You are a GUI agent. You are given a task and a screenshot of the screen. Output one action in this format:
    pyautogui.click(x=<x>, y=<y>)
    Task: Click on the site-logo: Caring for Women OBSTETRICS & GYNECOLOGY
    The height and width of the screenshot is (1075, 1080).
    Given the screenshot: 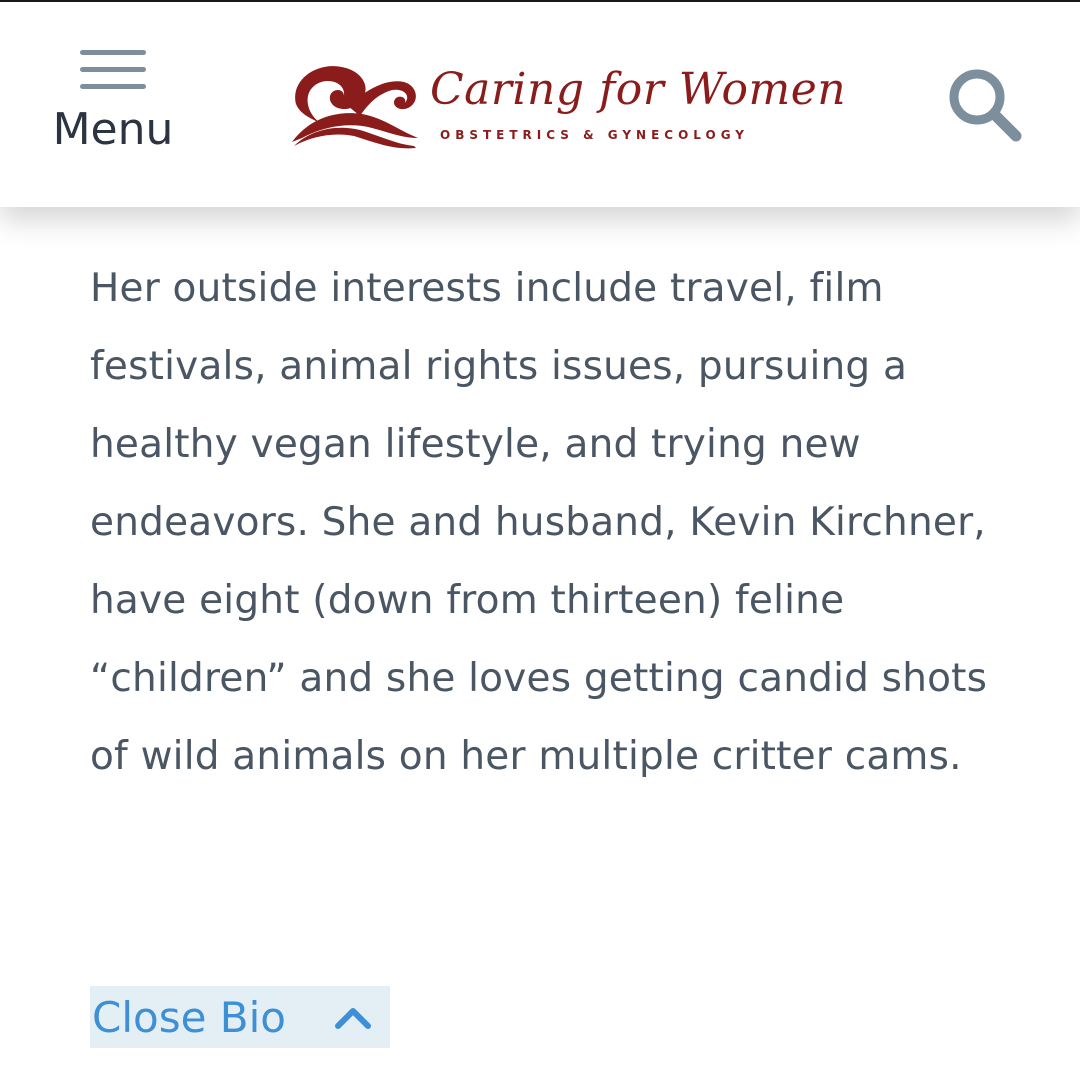 What is the action you would take?
    pyautogui.click(x=567, y=104)
    